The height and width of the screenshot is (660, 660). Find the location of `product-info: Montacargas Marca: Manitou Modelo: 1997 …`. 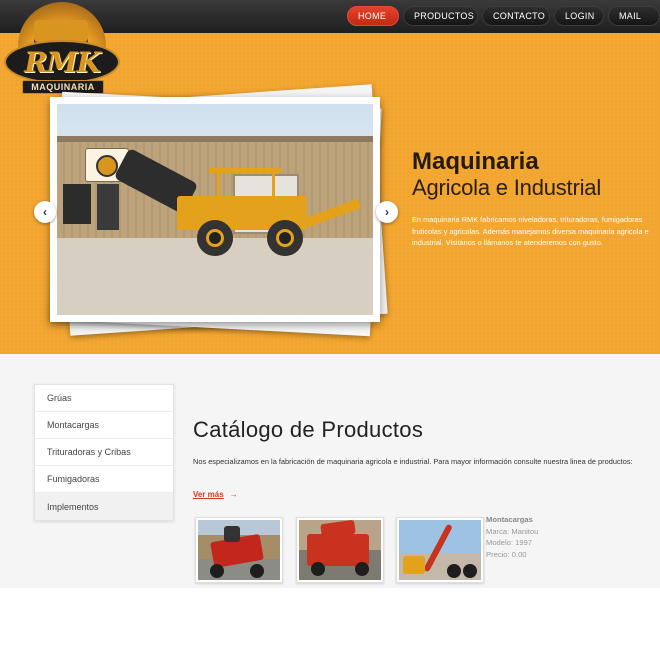

product-info: Montacargas Marca: Manitou Modelo: 1997 … is located at coordinates (512, 537).